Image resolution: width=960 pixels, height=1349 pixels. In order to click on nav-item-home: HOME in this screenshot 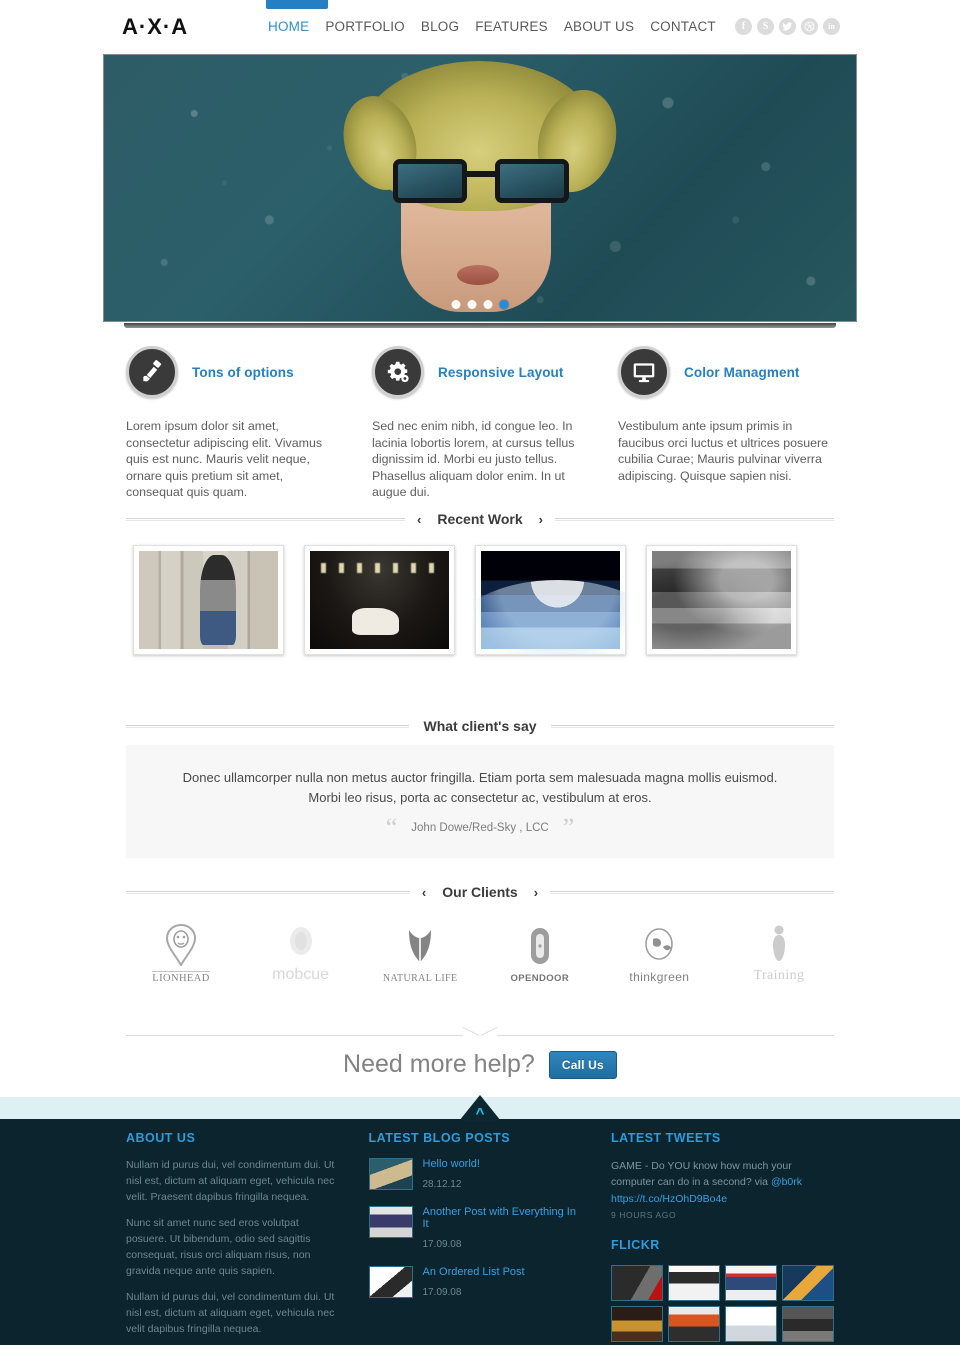, I will do `click(288, 26)`.